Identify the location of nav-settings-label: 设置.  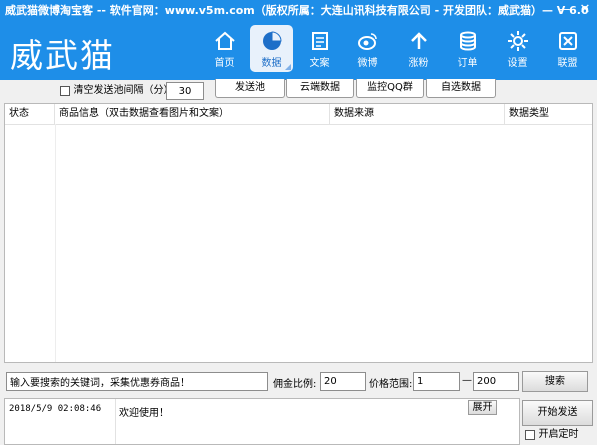
(517, 63).